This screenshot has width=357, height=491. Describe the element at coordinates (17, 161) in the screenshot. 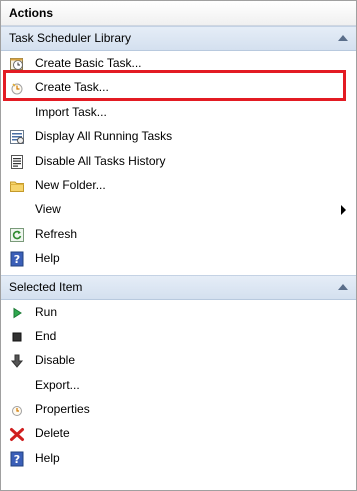

I see `task-history-icon` at that location.